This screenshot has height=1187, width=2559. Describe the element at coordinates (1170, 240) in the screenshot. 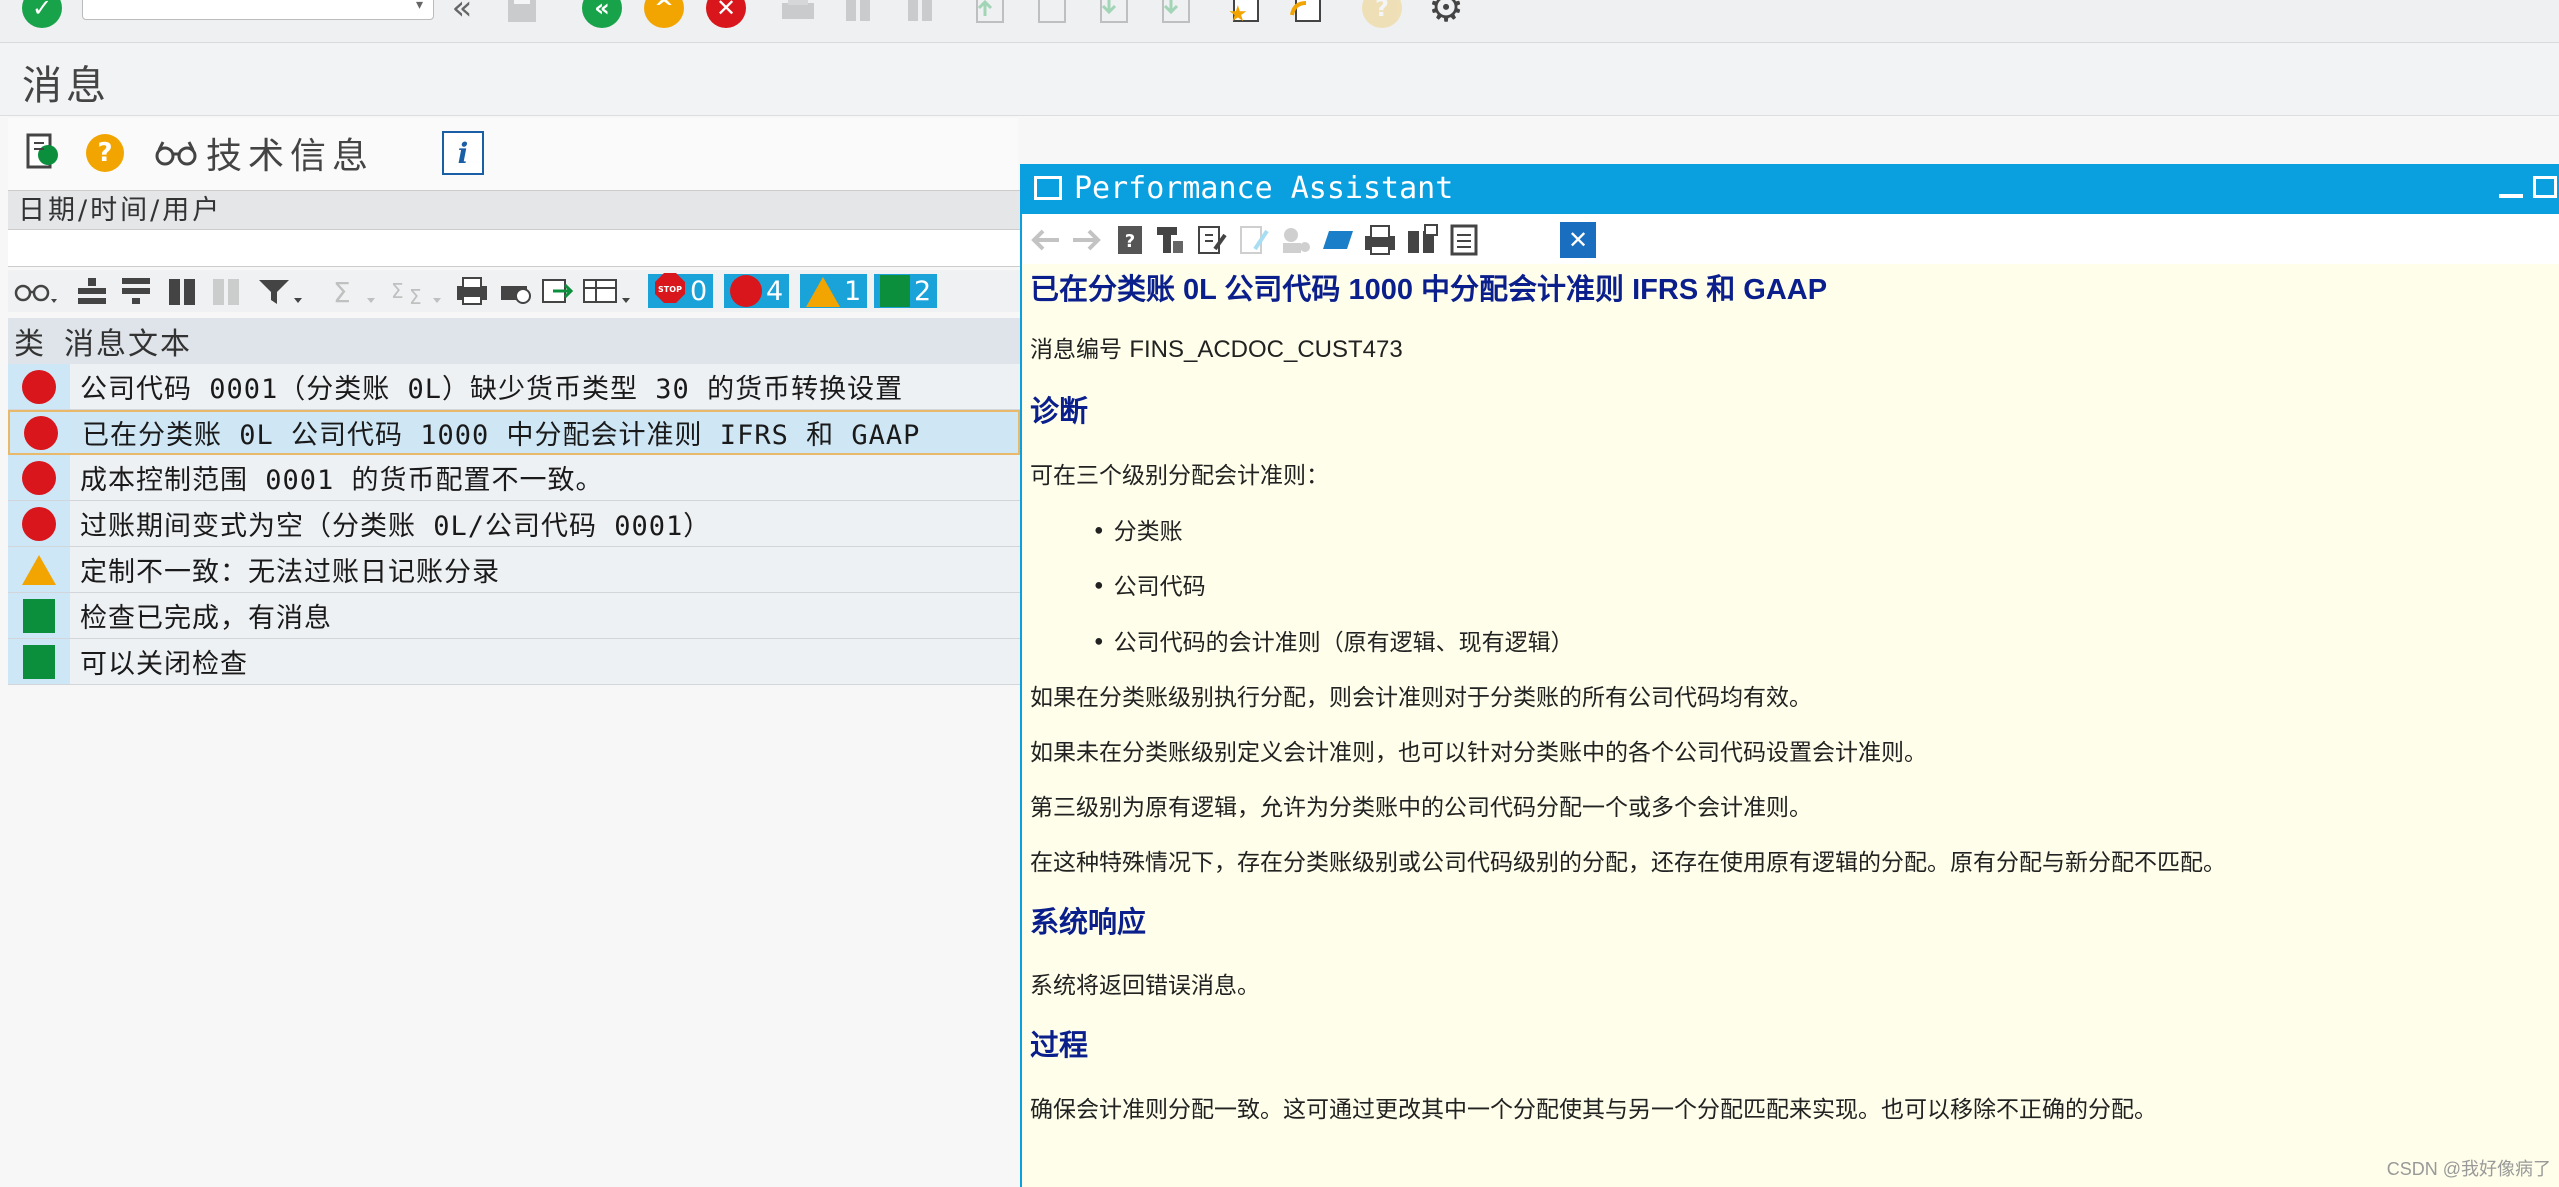

I see `tools-icon` at that location.